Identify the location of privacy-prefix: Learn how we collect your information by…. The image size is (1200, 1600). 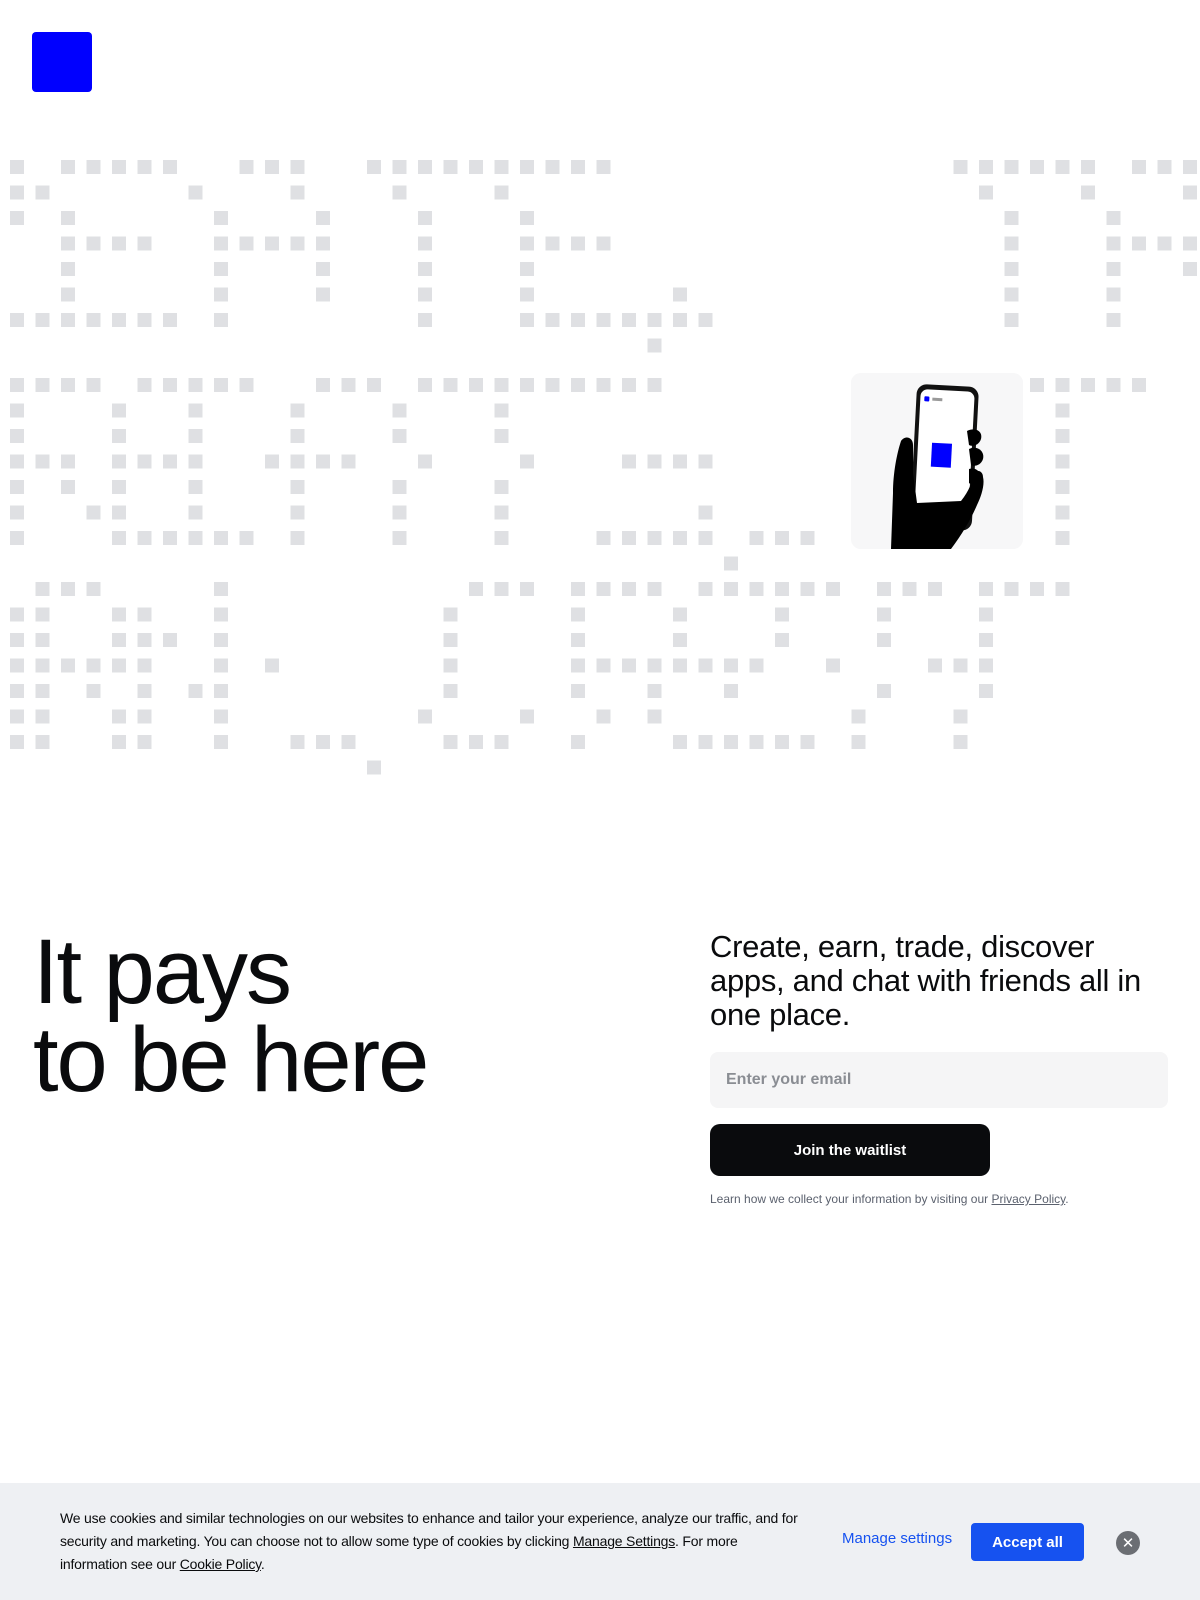
(851, 1199).